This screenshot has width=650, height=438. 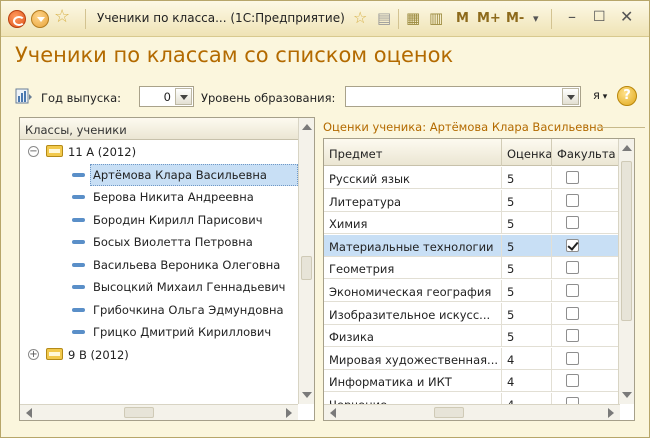 What do you see at coordinates (527, 223) in the screenshot?
I see `grade-cell: 5` at bounding box center [527, 223].